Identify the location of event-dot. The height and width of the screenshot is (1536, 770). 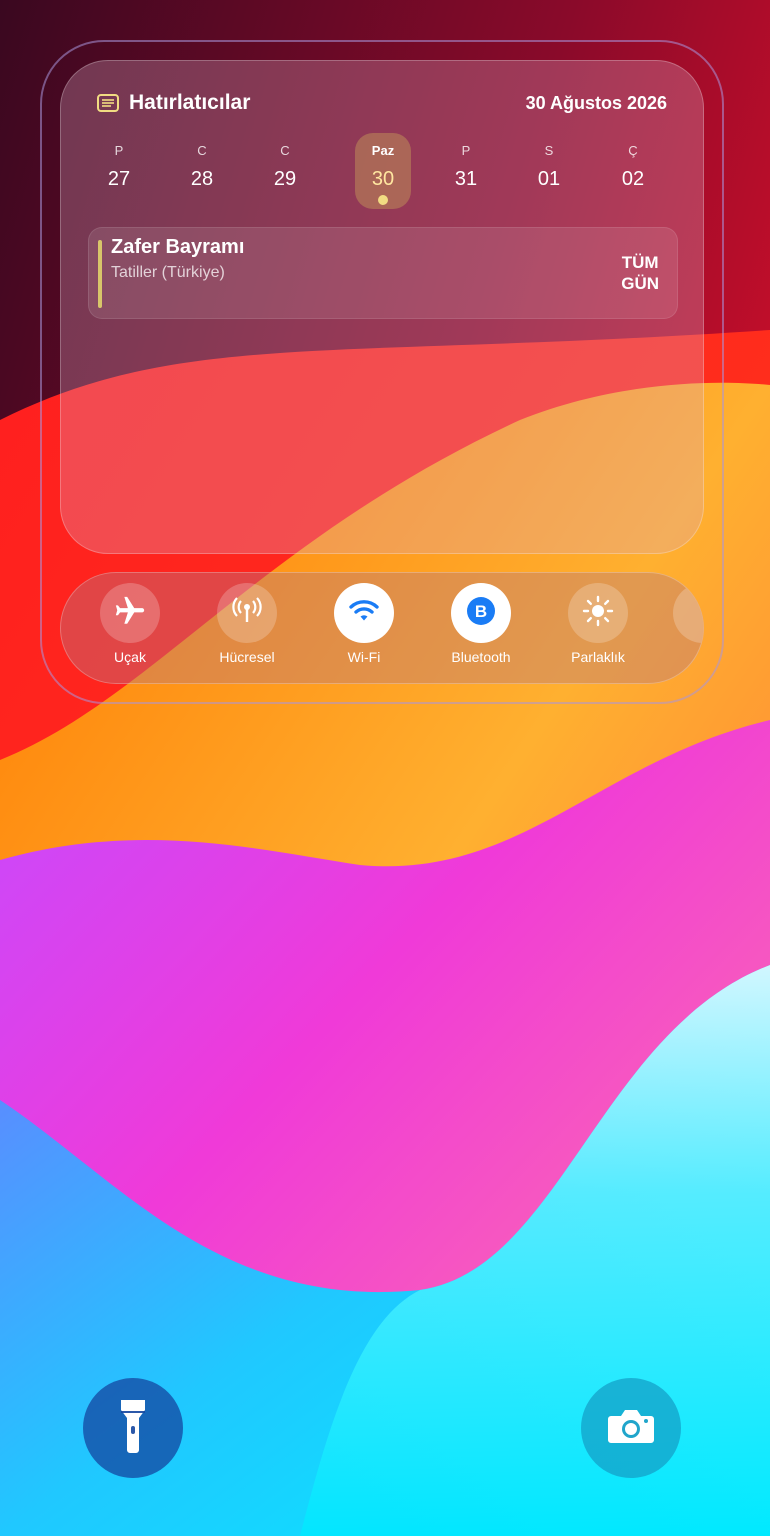
(383, 200).